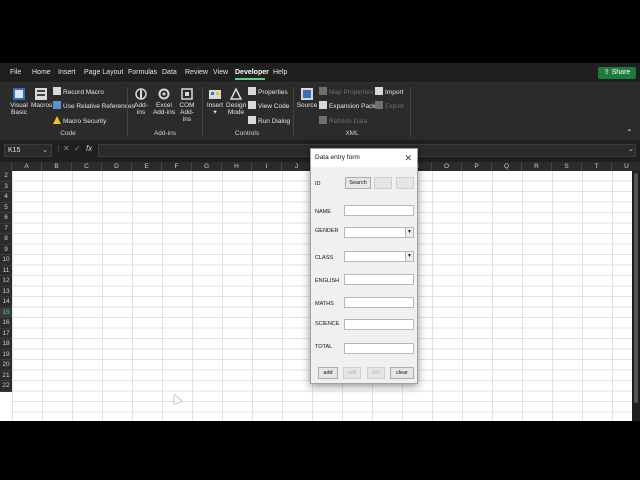 The height and width of the screenshot is (480, 640). I want to click on row-header: 22, so click(6, 386).